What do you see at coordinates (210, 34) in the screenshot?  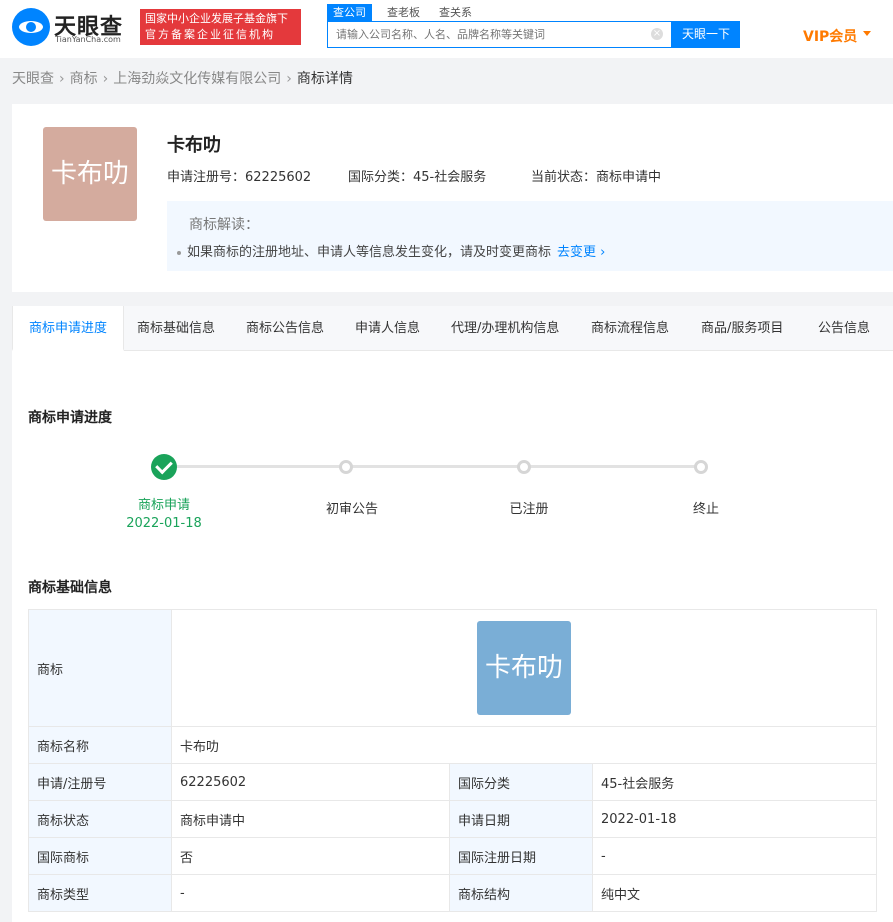 I see `gov-badge-line2: 官方备案企业征信机构` at bounding box center [210, 34].